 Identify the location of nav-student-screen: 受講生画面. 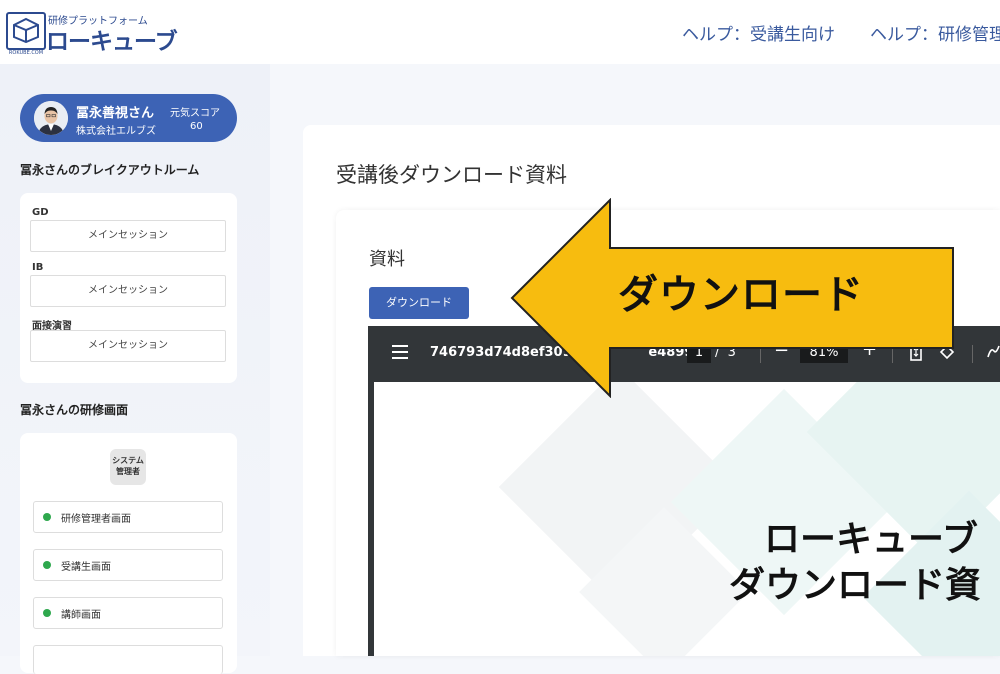
(128, 565).